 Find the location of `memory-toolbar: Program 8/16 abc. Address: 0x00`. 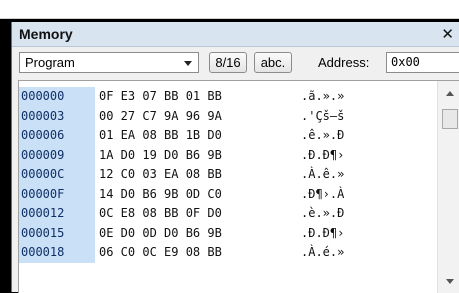

memory-toolbar: Program 8/16 abc. Address: 0x00 is located at coordinates (235, 62).